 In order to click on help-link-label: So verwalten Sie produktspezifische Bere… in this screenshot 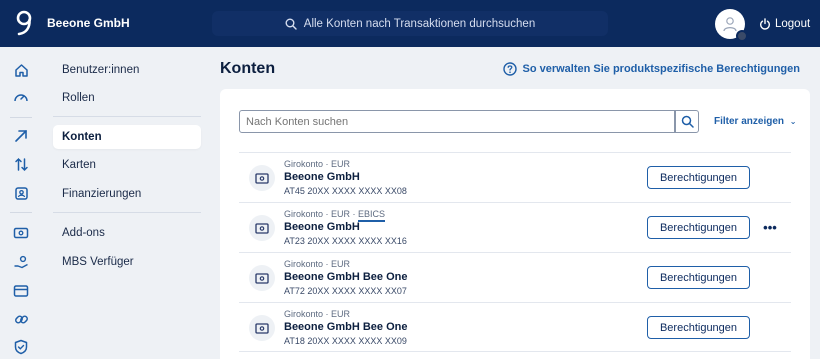, I will do `click(661, 69)`.